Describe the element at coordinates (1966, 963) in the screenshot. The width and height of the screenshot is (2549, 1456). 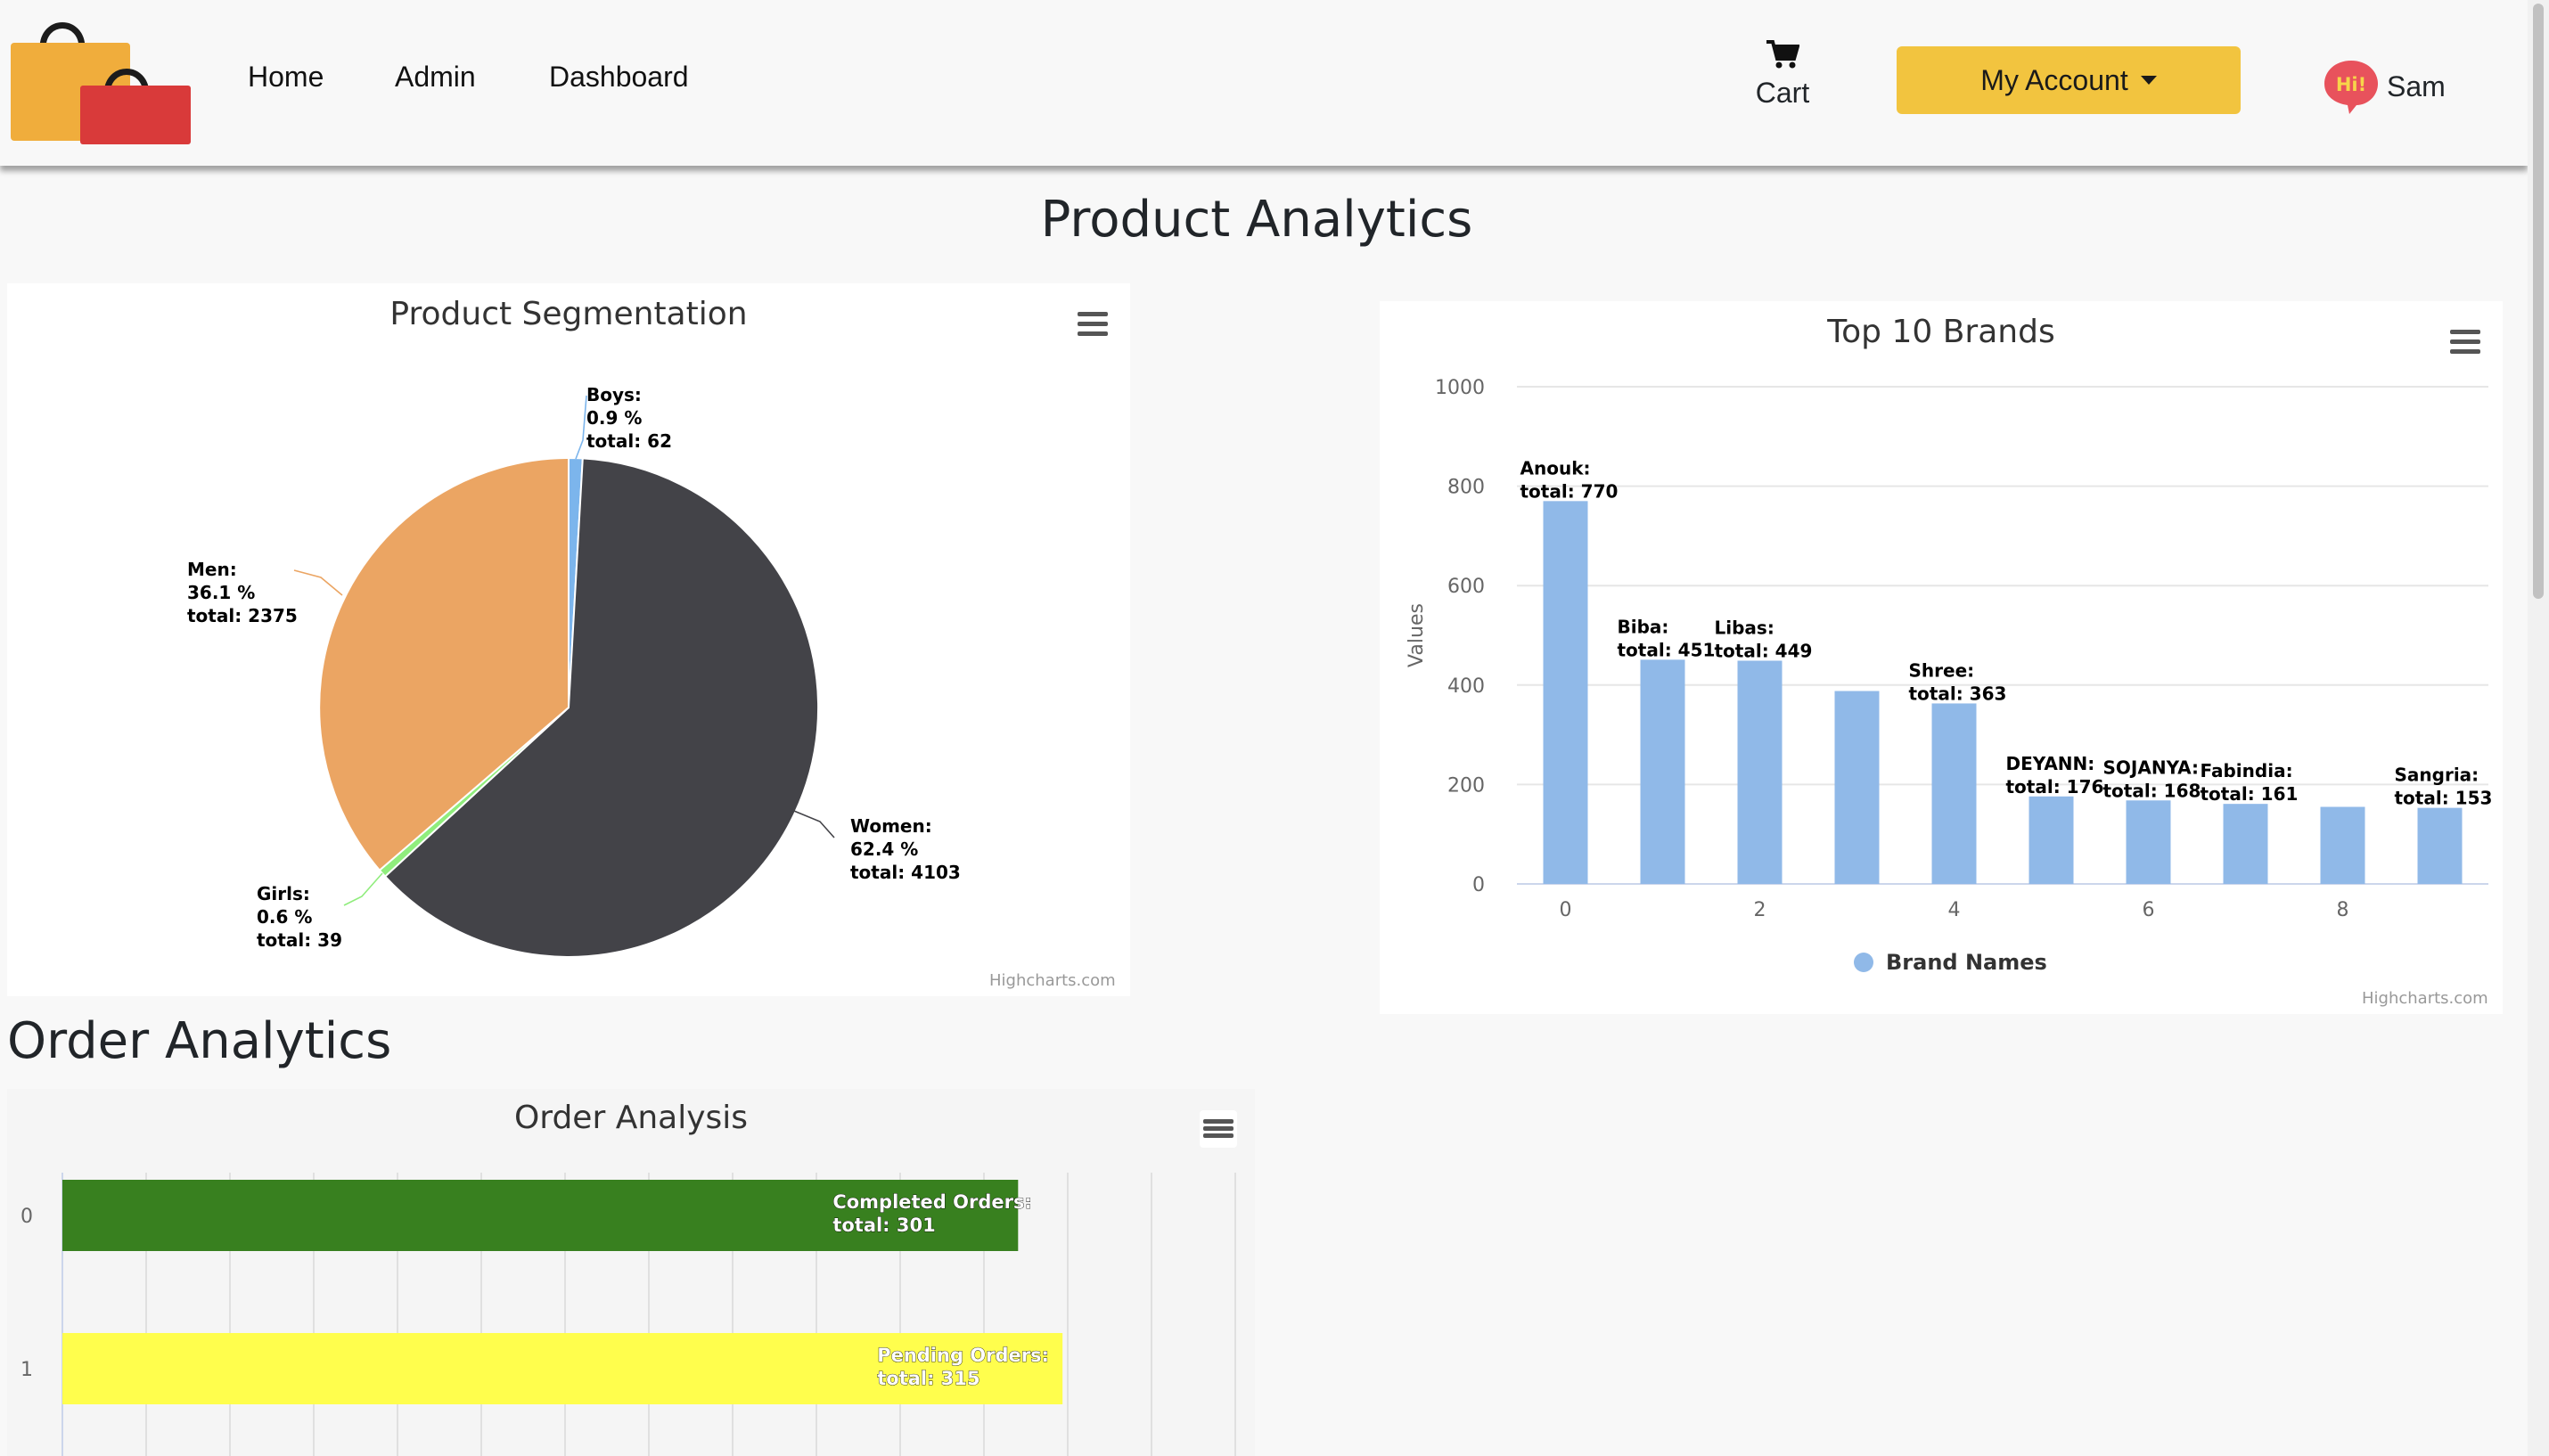
I see `legend-label: Brand Names` at that location.